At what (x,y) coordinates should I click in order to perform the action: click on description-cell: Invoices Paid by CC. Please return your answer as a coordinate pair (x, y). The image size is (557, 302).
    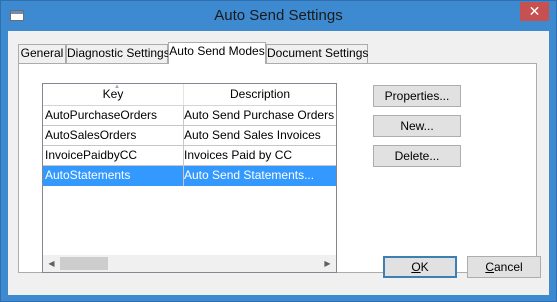
    Looking at the image, I should click on (238, 155).